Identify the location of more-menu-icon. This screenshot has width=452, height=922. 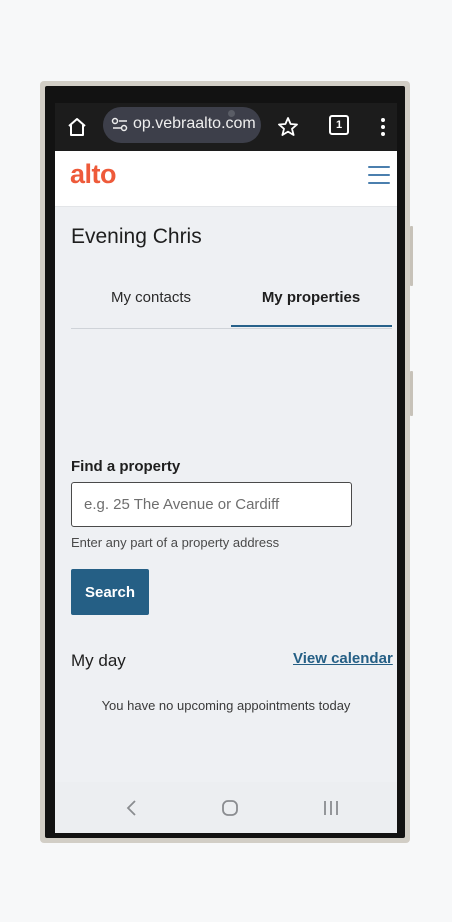
(383, 127).